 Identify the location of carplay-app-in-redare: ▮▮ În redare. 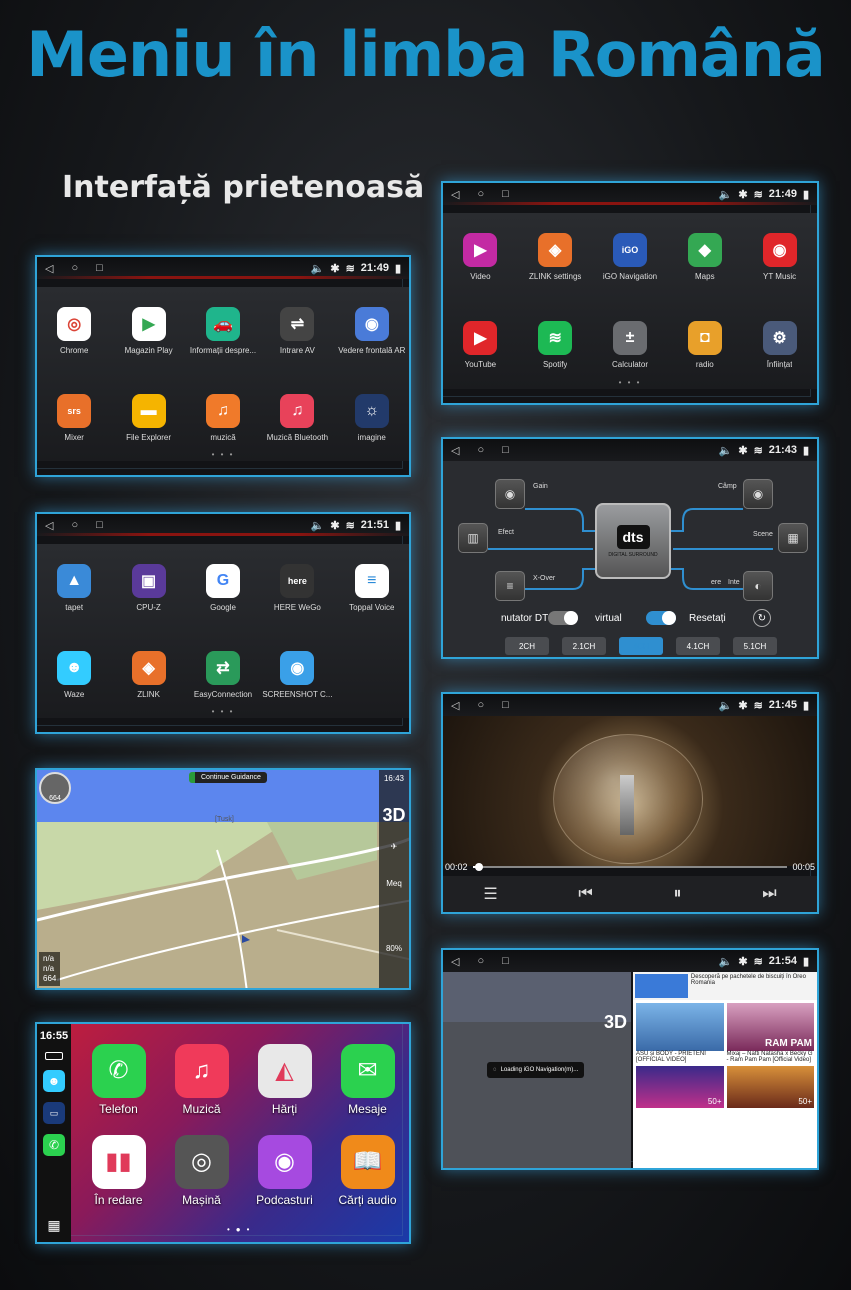
(118, 1170).